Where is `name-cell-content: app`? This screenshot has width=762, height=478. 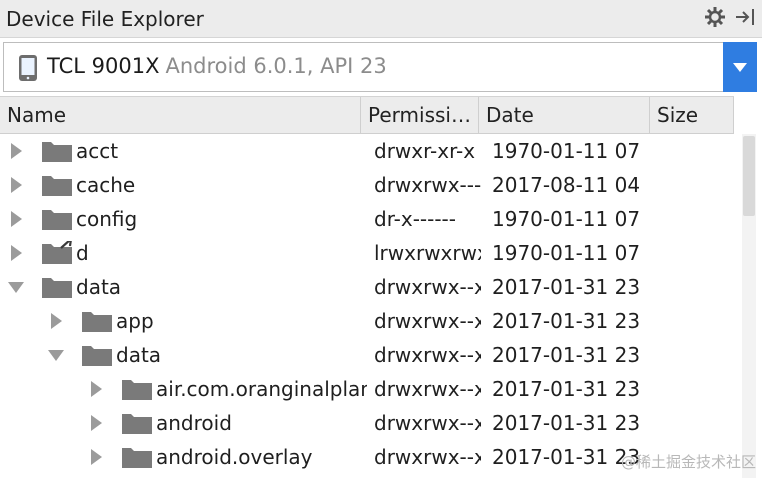 name-cell-content: app is located at coordinates (100, 321).